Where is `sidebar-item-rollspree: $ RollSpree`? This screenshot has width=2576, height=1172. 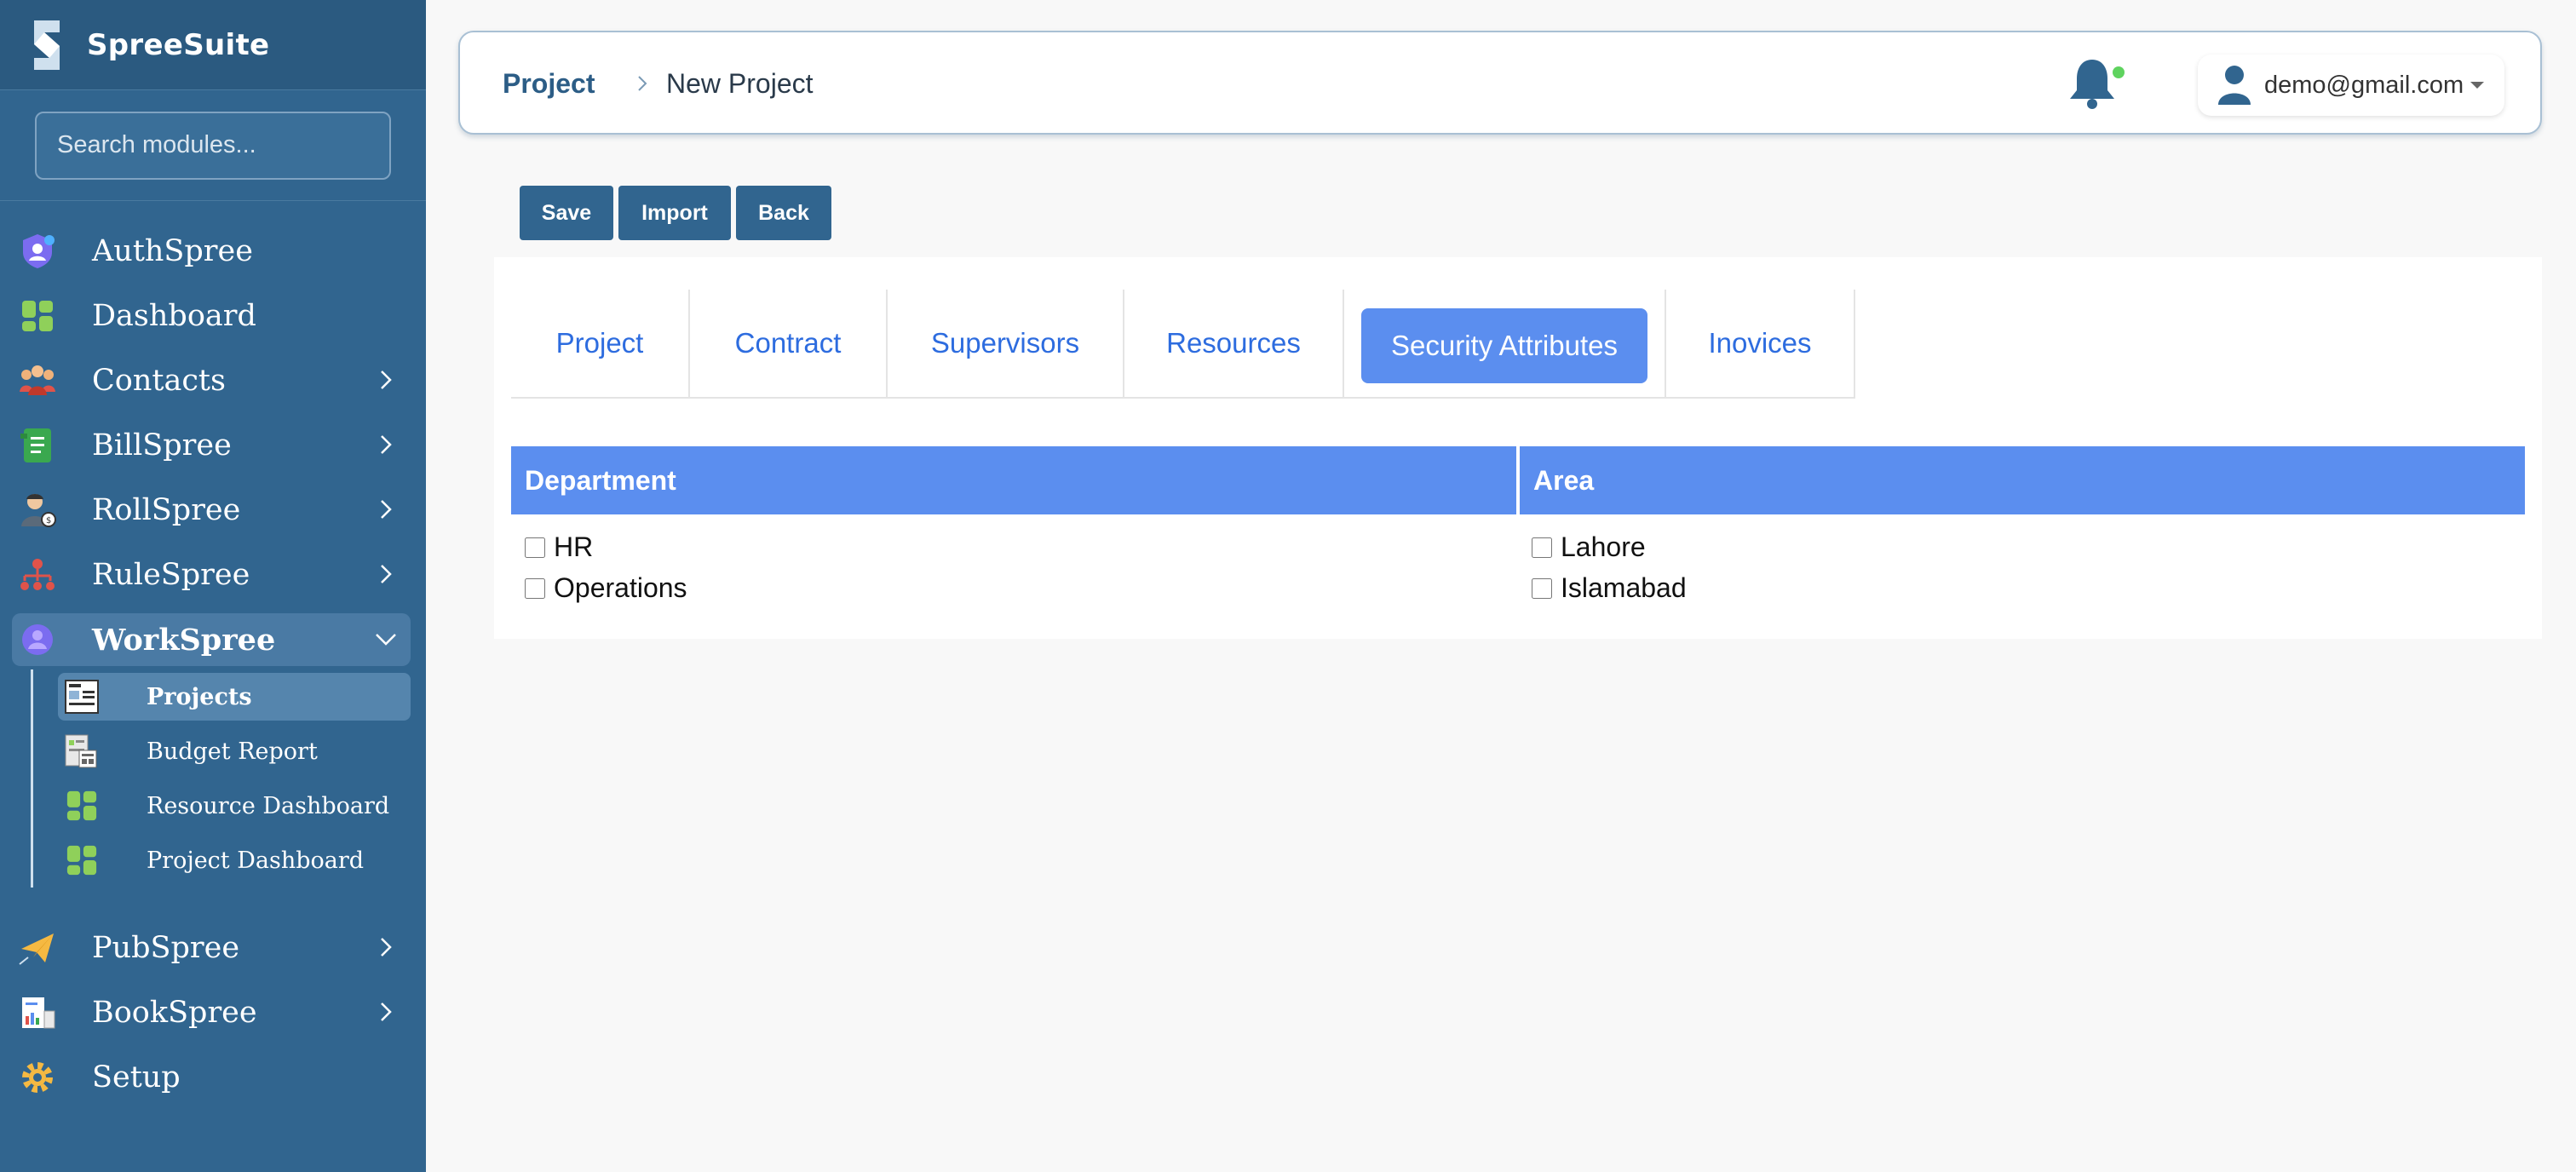
sidebar-item-rollspree: $ RollSpree is located at coordinates (211, 510).